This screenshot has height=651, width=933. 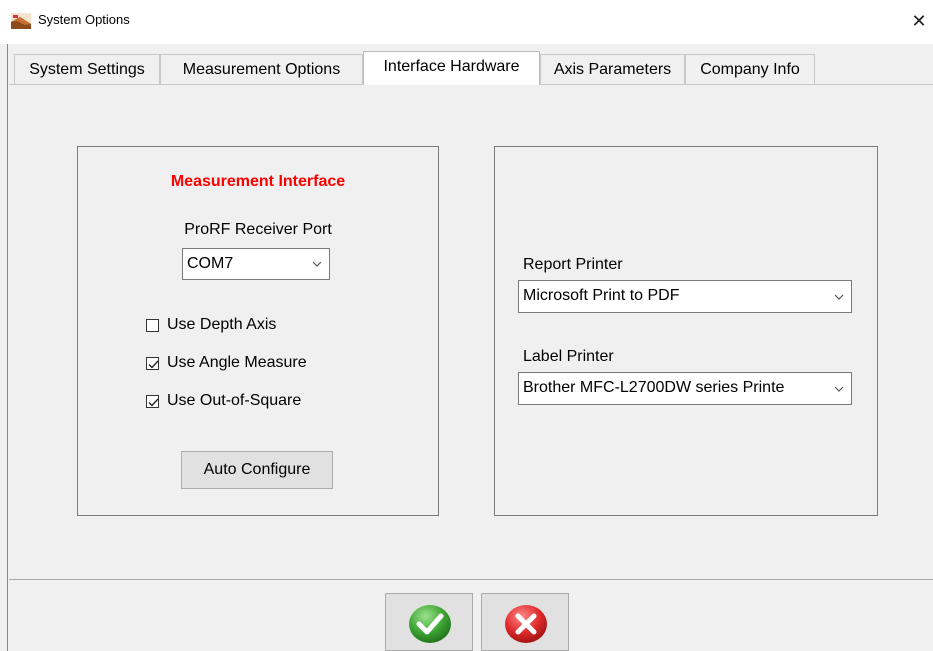 I want to click on red-x-icon, so click(x=526, y=624).